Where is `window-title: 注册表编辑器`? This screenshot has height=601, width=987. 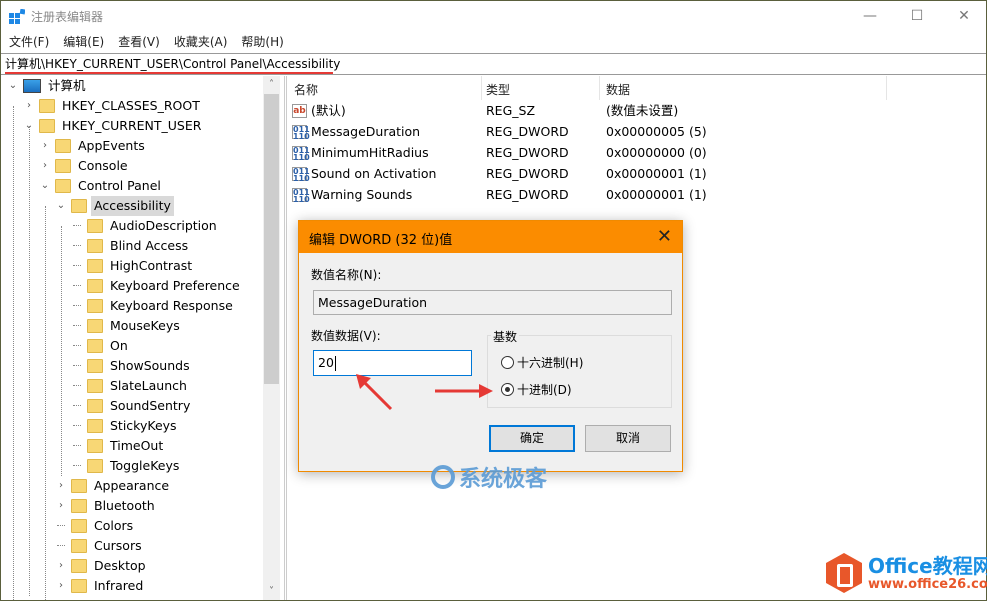
window-title: 注册表编辑器 is located at coordinates (67, 17).